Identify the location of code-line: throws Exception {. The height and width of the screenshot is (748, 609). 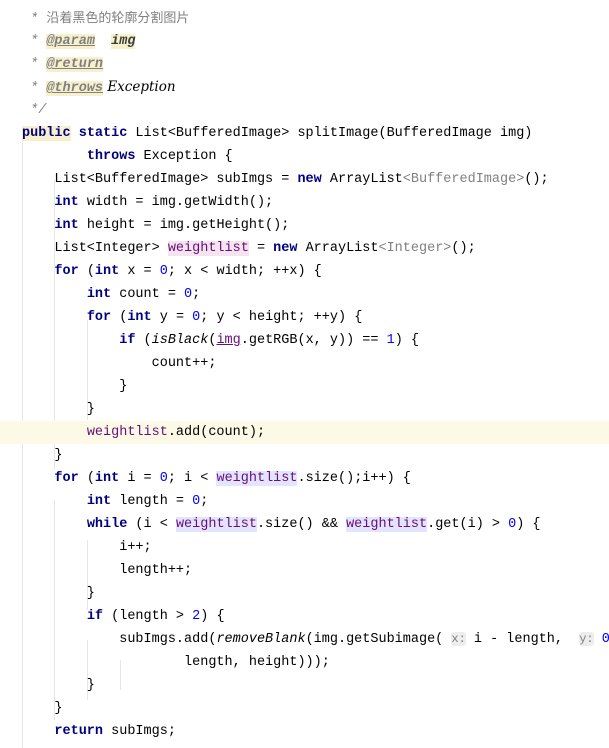
(304, 156).